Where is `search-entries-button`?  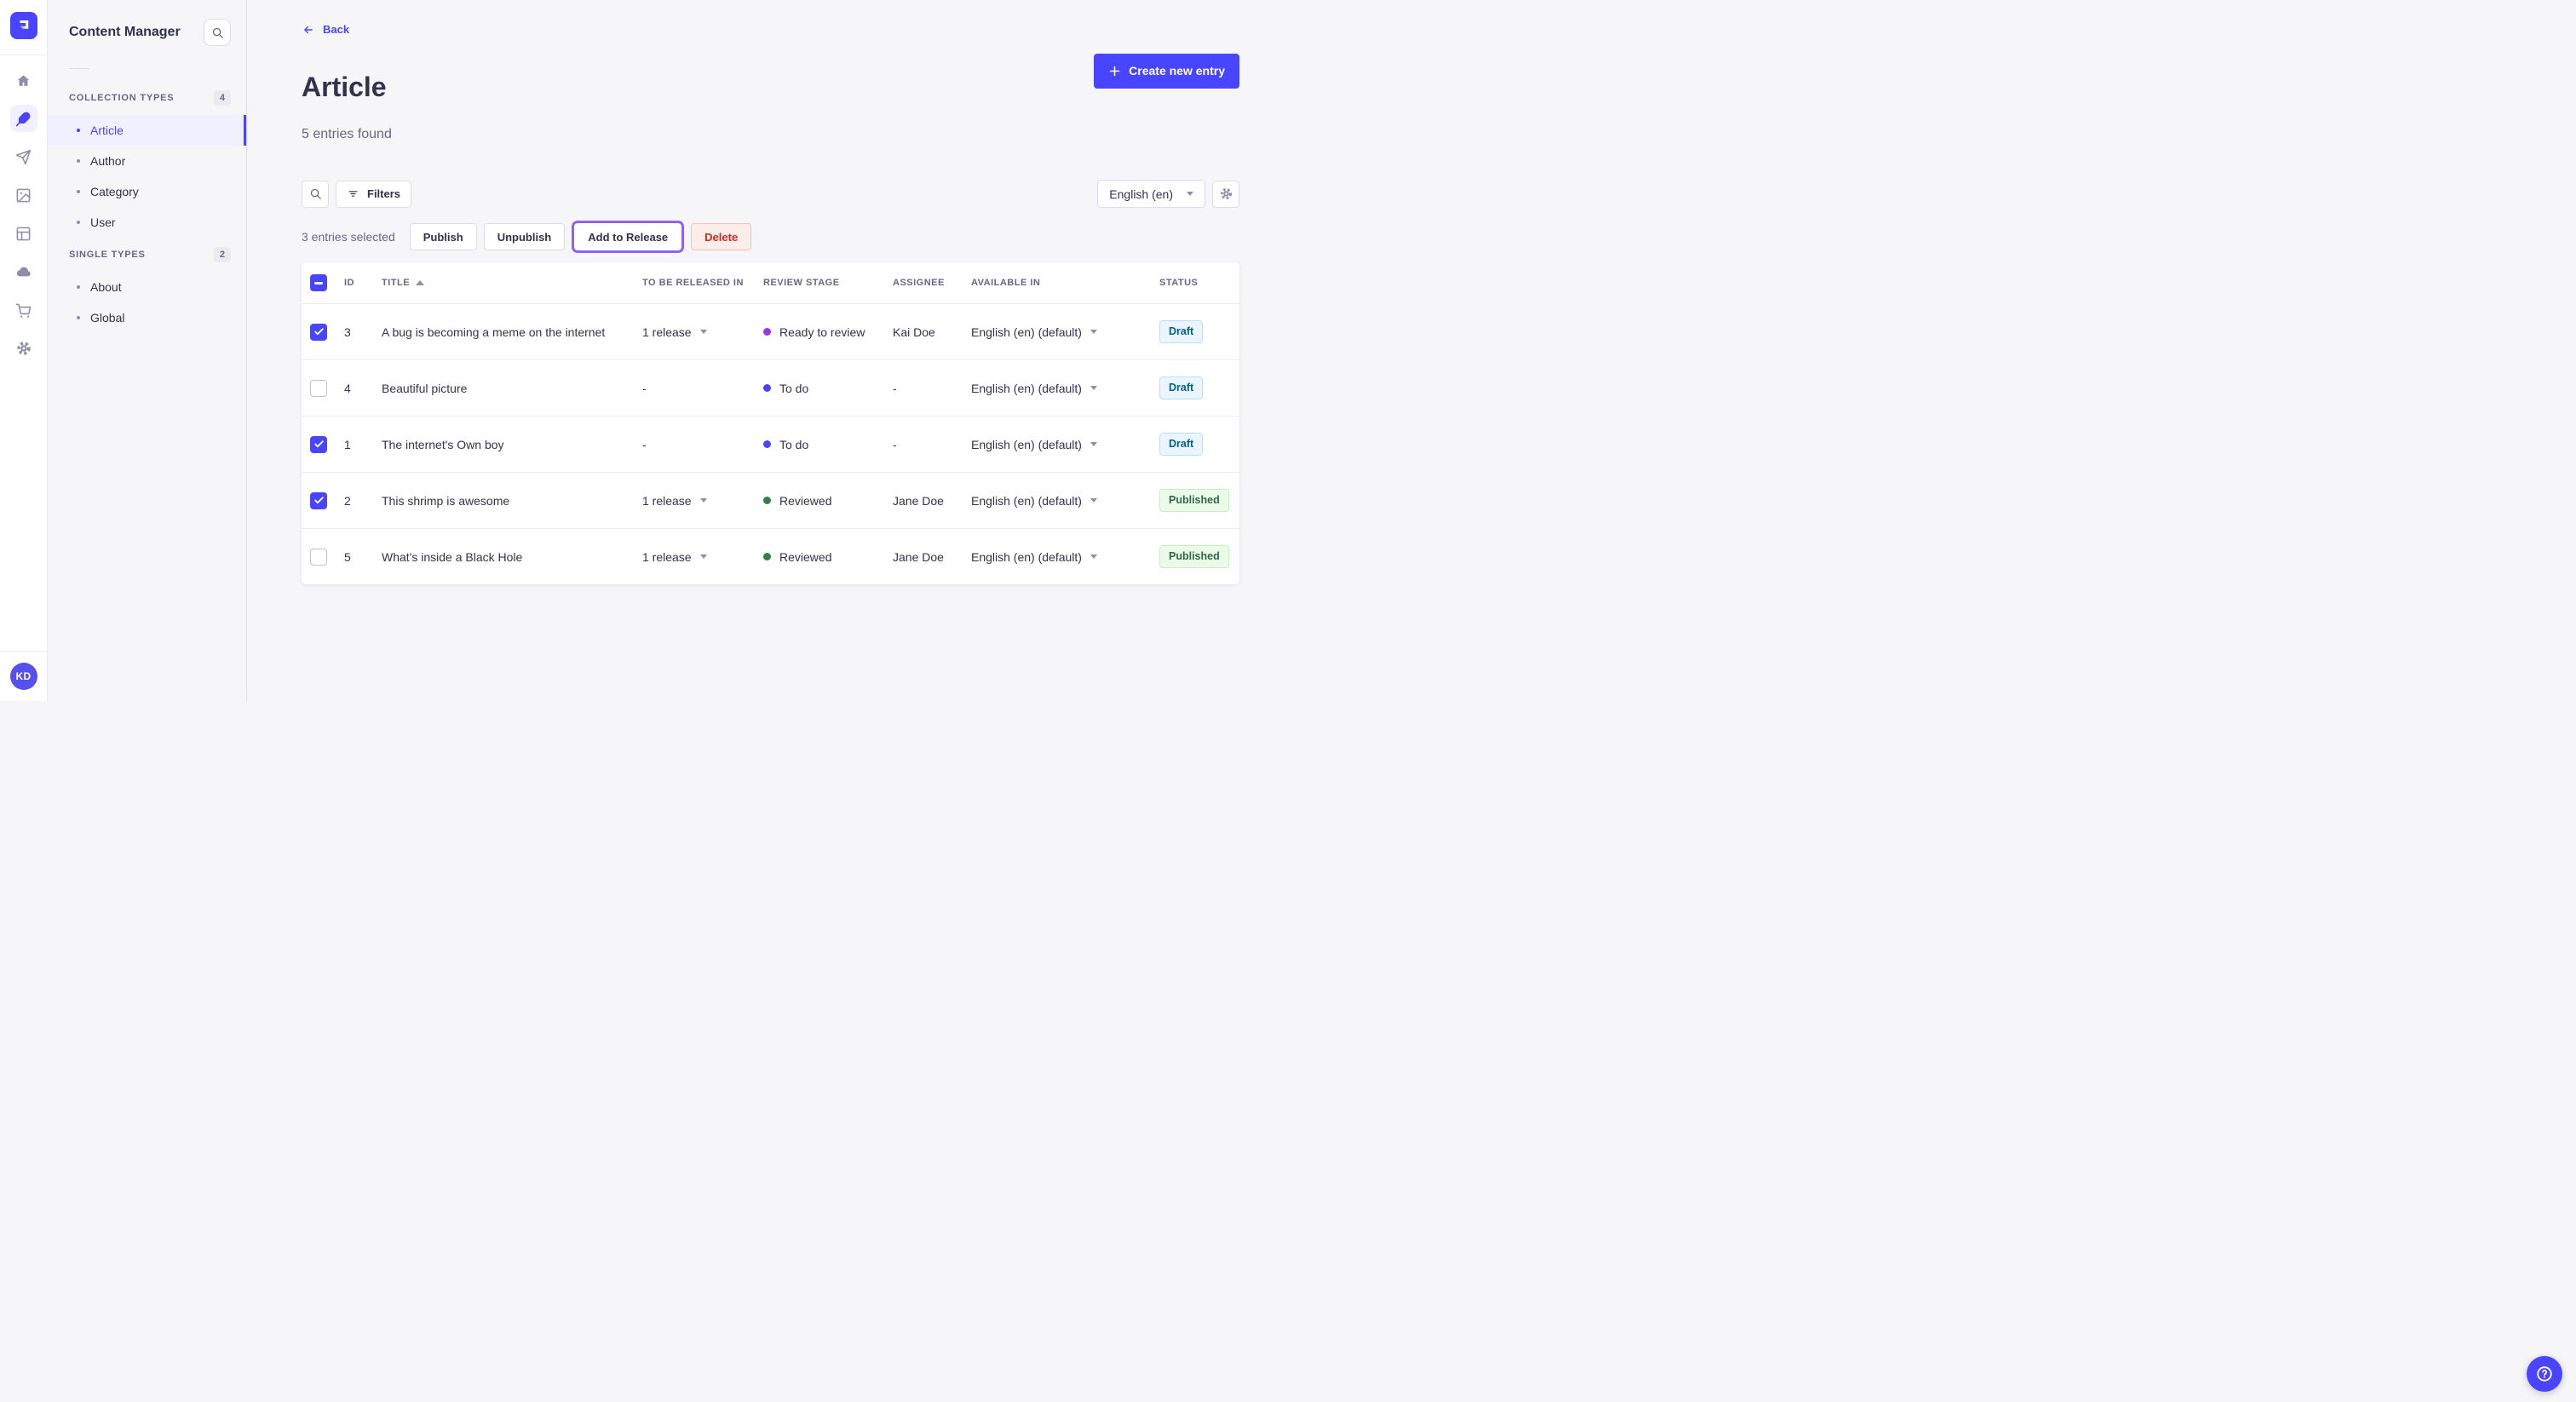 search-entries-button is located at coordinates (315, 194).